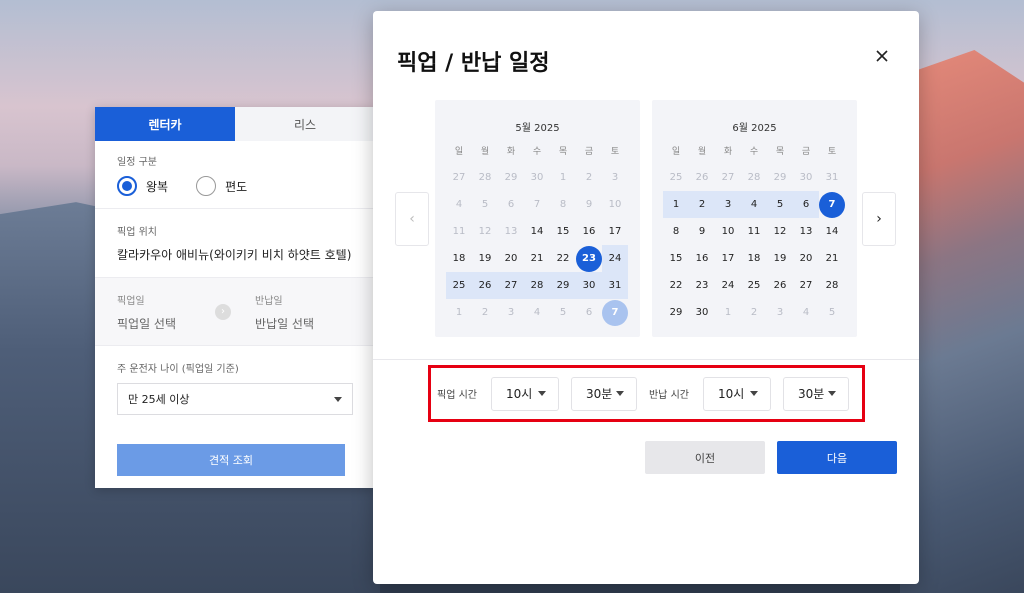 The image size is (1024, 593). I want to click on prev-month-button: ‹, so click(412, 219).